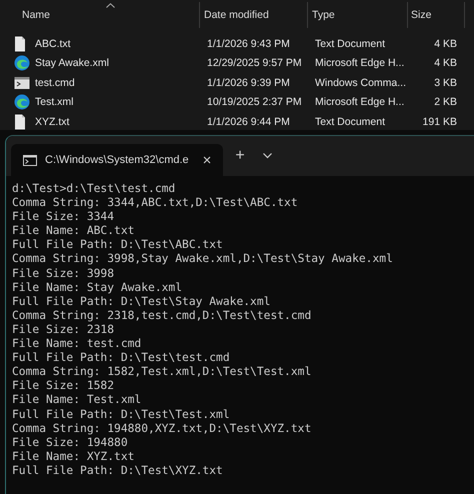 The width and height of the screenshot is (474, 494). What do you see at coordinates (100, 122) in the screenshot?
I see `file-name: XYZ.txt` at bounding box center [100, 122].